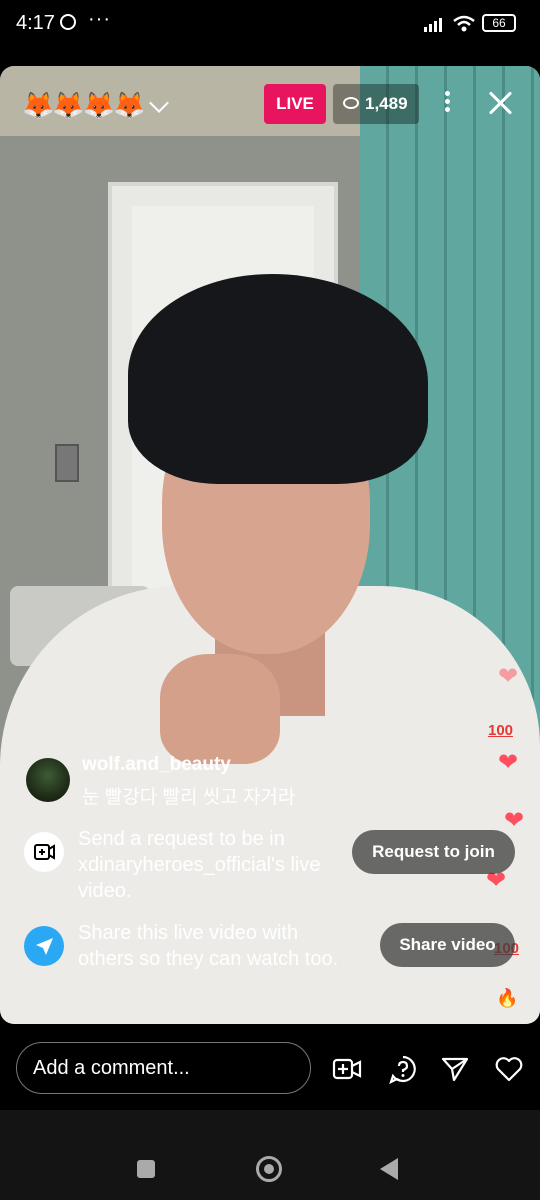 Image resolution: width=540 pixels, height=1200 pixels. What do you see at coordinates (99, 19) in the screenshot?
I see `notification-overflow-icon: ···` at bounding box center [99, 19].